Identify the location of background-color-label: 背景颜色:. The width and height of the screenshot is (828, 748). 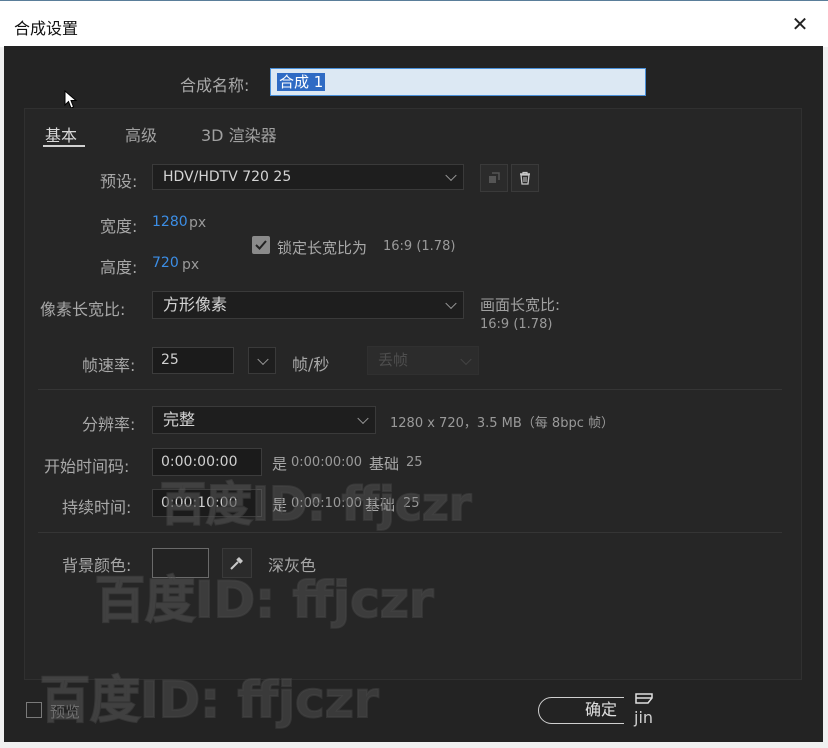
(97, 565).